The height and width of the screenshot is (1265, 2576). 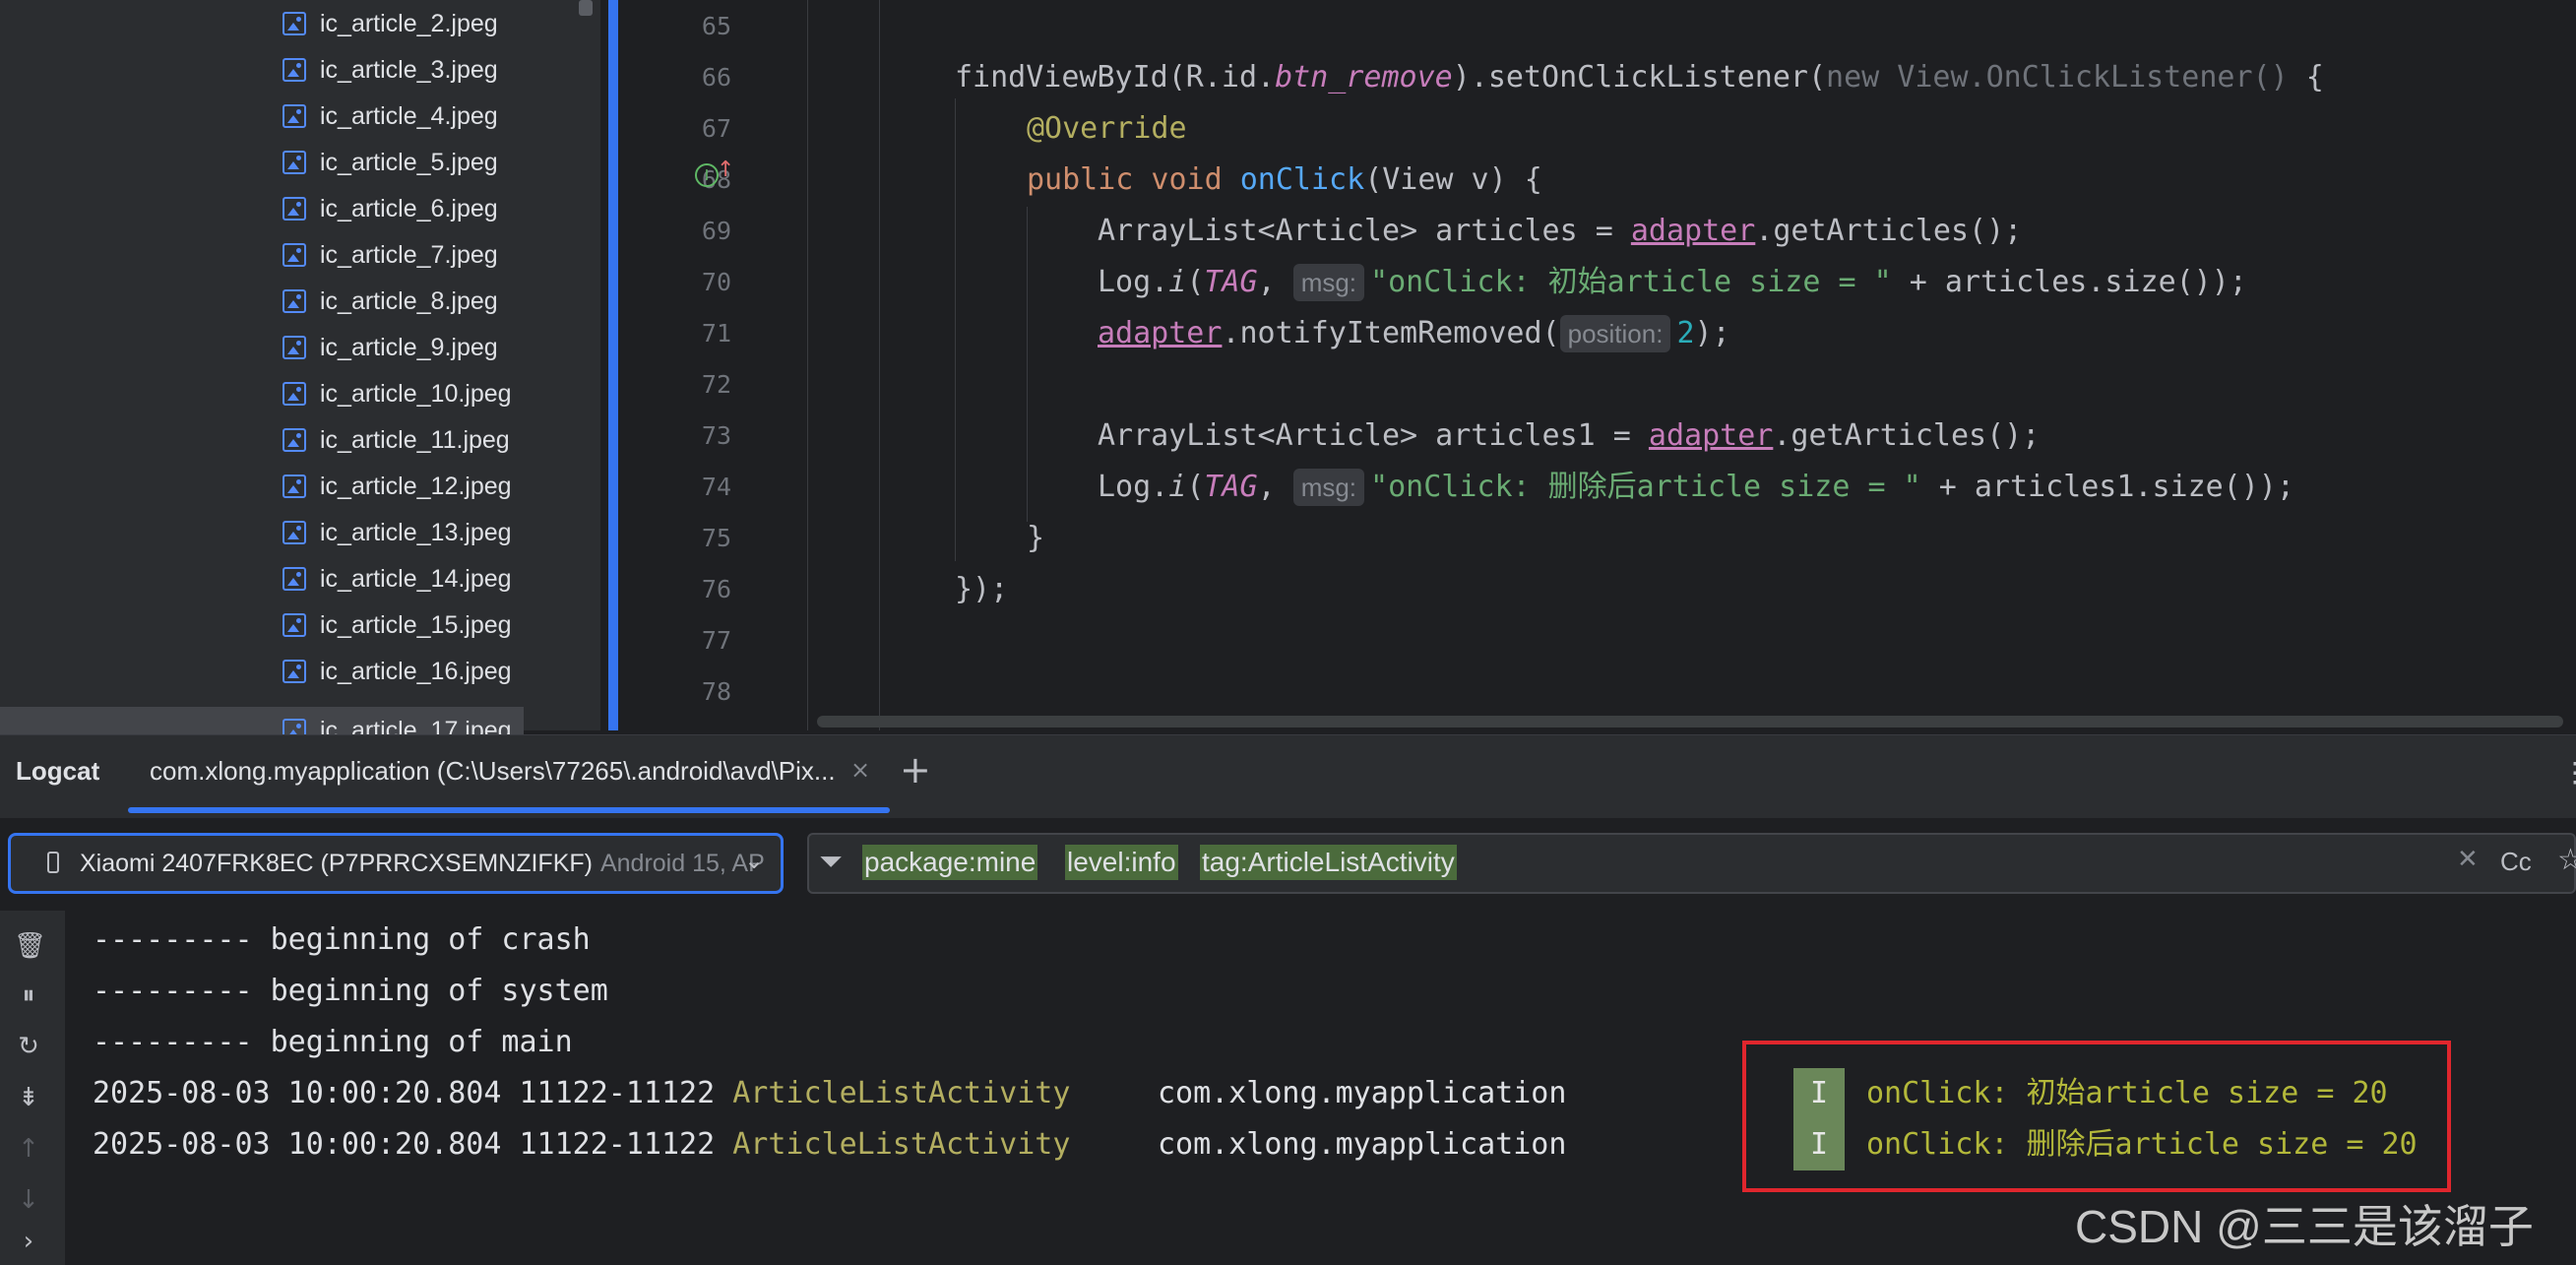 I want to click on code-line-67: @Override, so click(x=1107, y=128).